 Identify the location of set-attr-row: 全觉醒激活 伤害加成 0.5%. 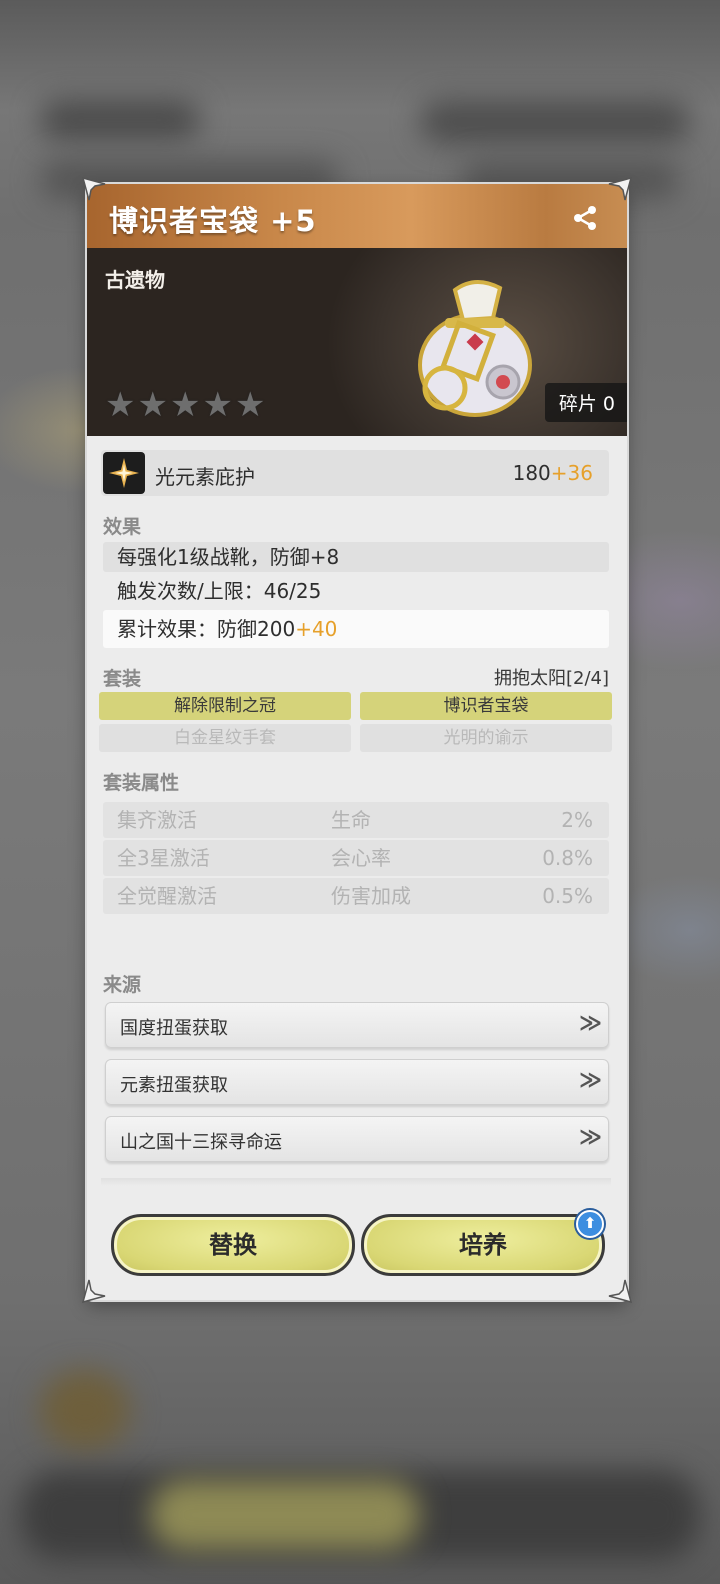
(356, 896).